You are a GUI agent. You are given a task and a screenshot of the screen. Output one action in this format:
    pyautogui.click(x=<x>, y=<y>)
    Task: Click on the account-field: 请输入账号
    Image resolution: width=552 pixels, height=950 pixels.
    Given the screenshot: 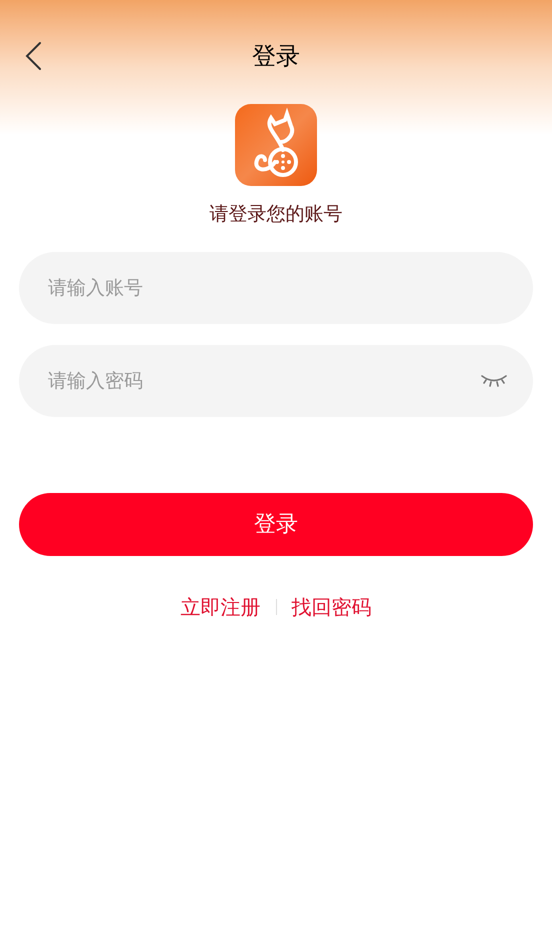 What is the action you would take?
    pyautogui.click(x=276, y=288)
    